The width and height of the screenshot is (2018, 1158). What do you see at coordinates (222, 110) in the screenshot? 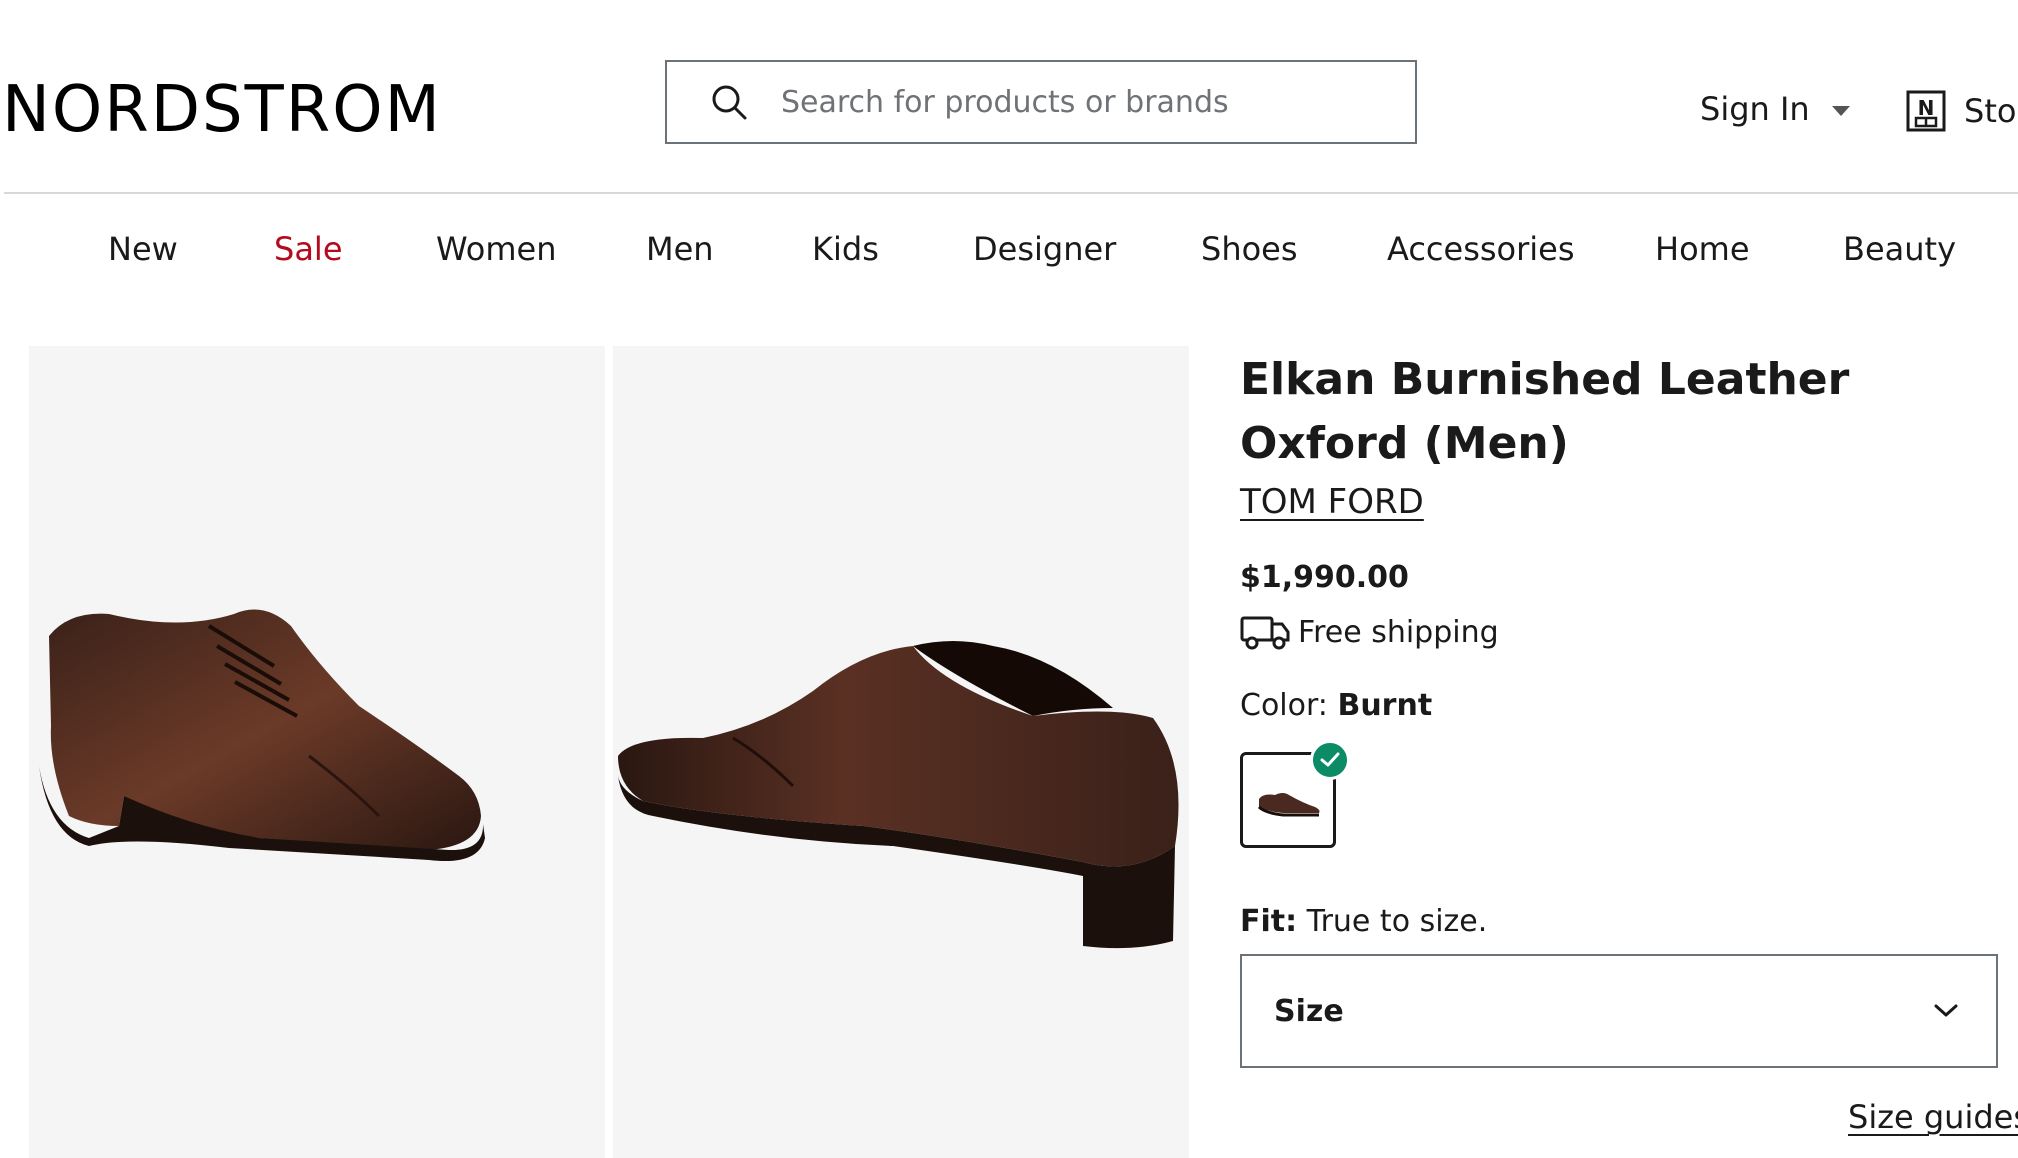
I see `nordstrom-logo: NORDSTROM` at bounding box center [222, 110].